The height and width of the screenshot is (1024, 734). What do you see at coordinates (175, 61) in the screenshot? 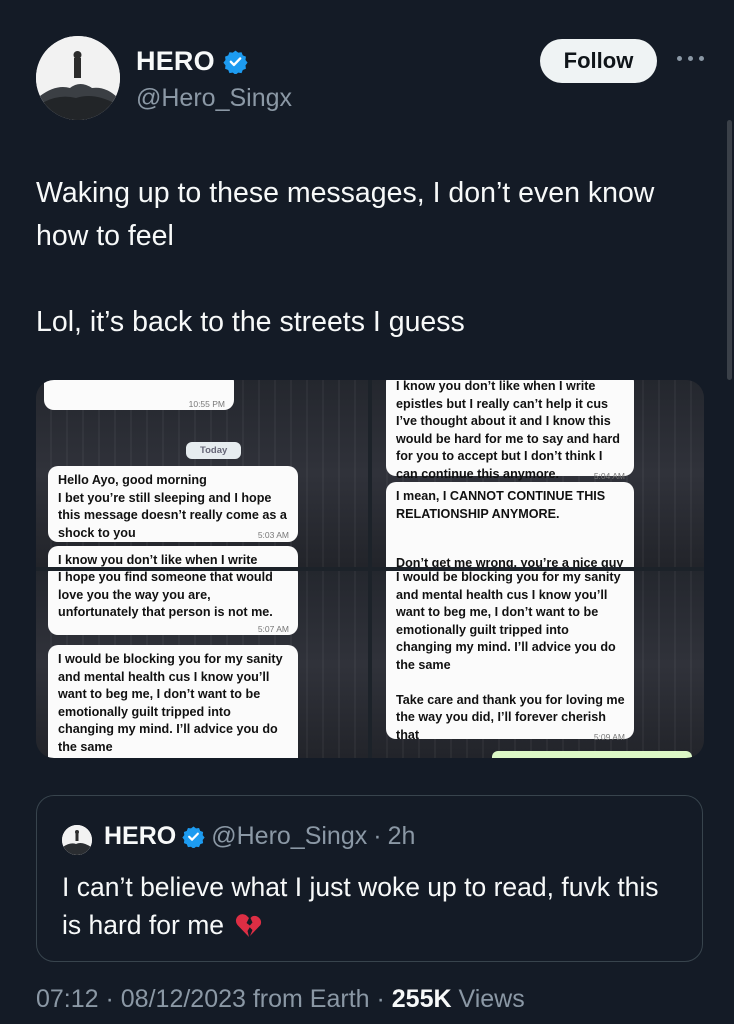
I see `author-name: HERO` at bounding box center [175, 61].